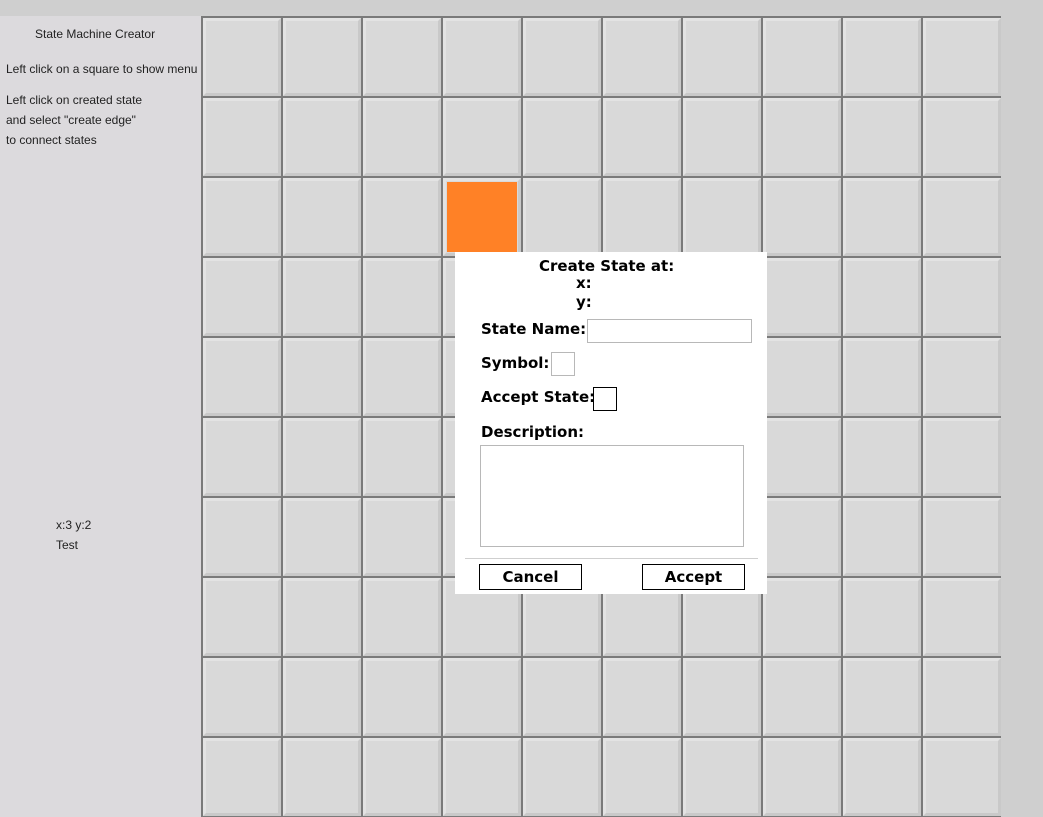 Image resolution: width=1043 pixels, height=817 pixels. What do you see at coordinates (51, 140) in the screenshot?
I see `instruction-connect-states: to connect states` at bounding box center [51, 140].